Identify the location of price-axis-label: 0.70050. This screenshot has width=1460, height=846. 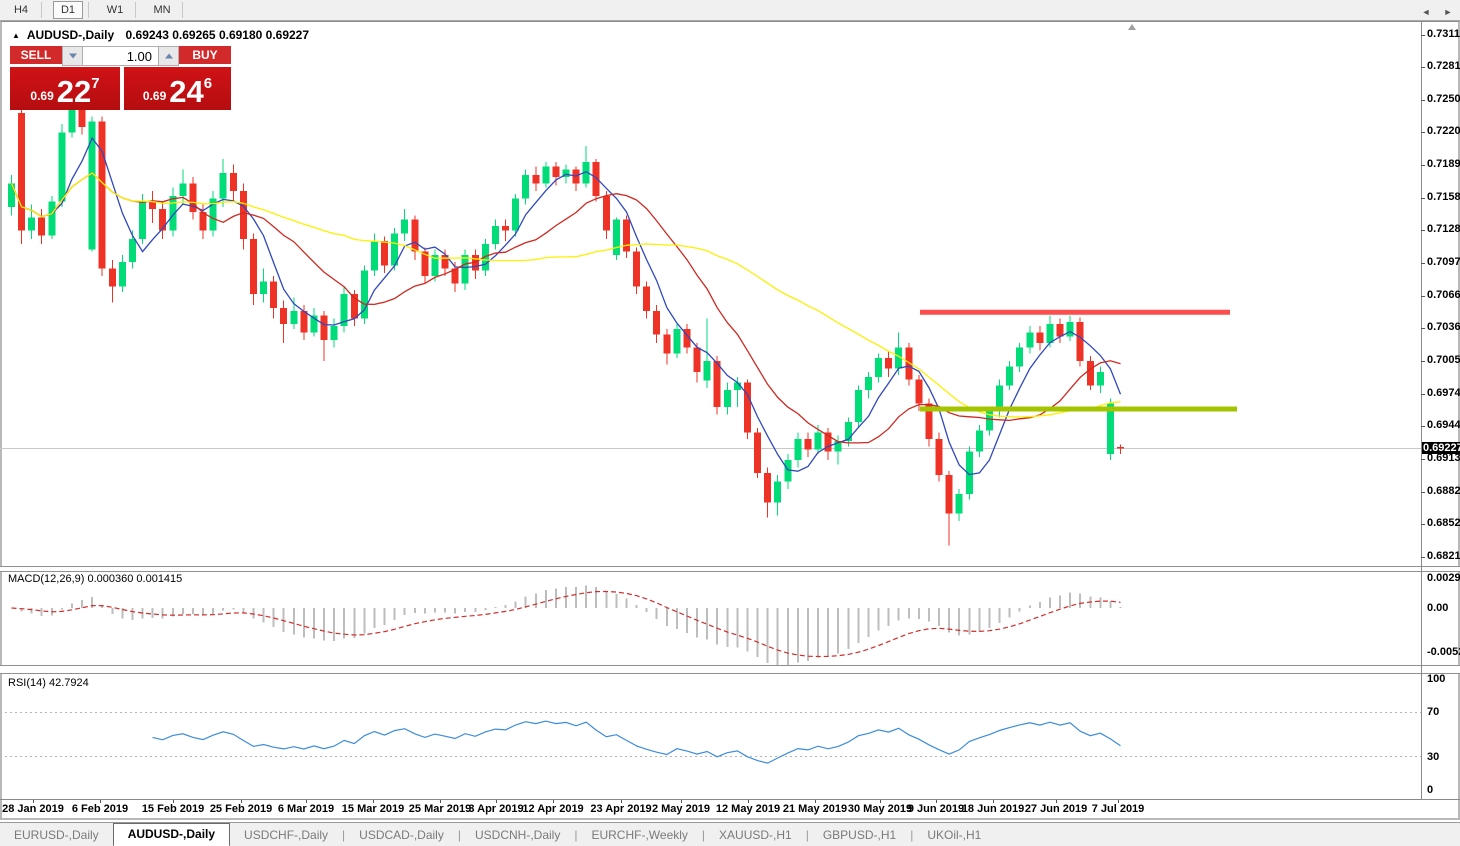
(1443, 360).